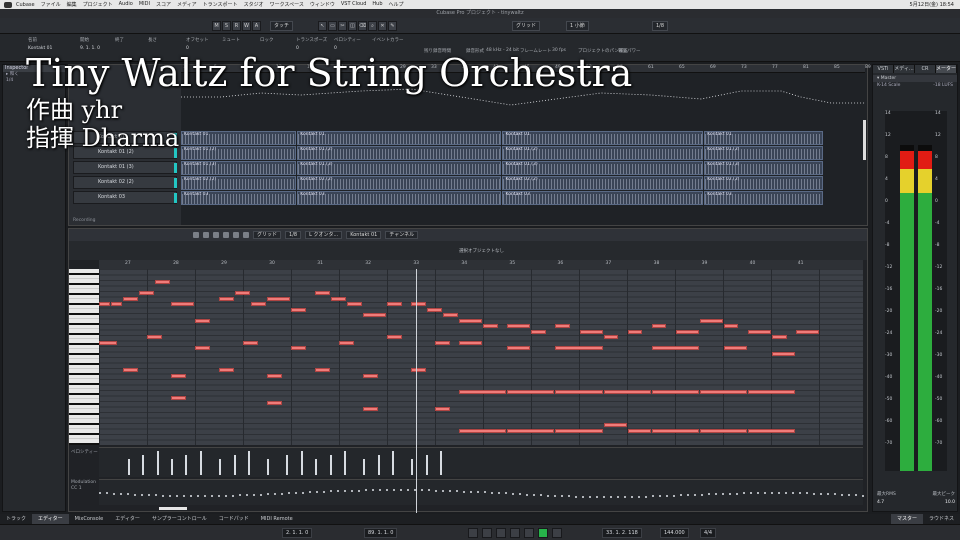 The width and height of the screenshot is (960, 540). Describe the element at coordinates (173, 508) in the screenshot. I see `editor-hscrollbar` at that location.